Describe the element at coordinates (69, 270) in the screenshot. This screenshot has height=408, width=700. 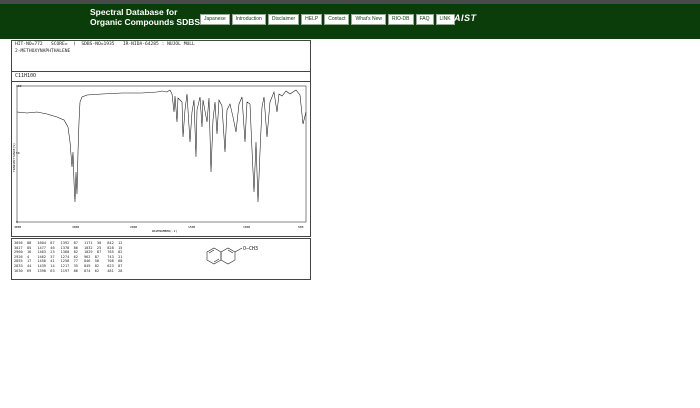
I see `peak-row: 1197 86` at that location.